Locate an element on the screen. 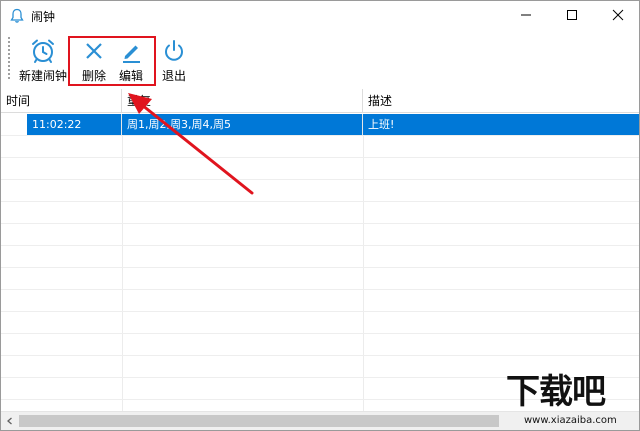  close-icon is located at coordinates (618, 16).